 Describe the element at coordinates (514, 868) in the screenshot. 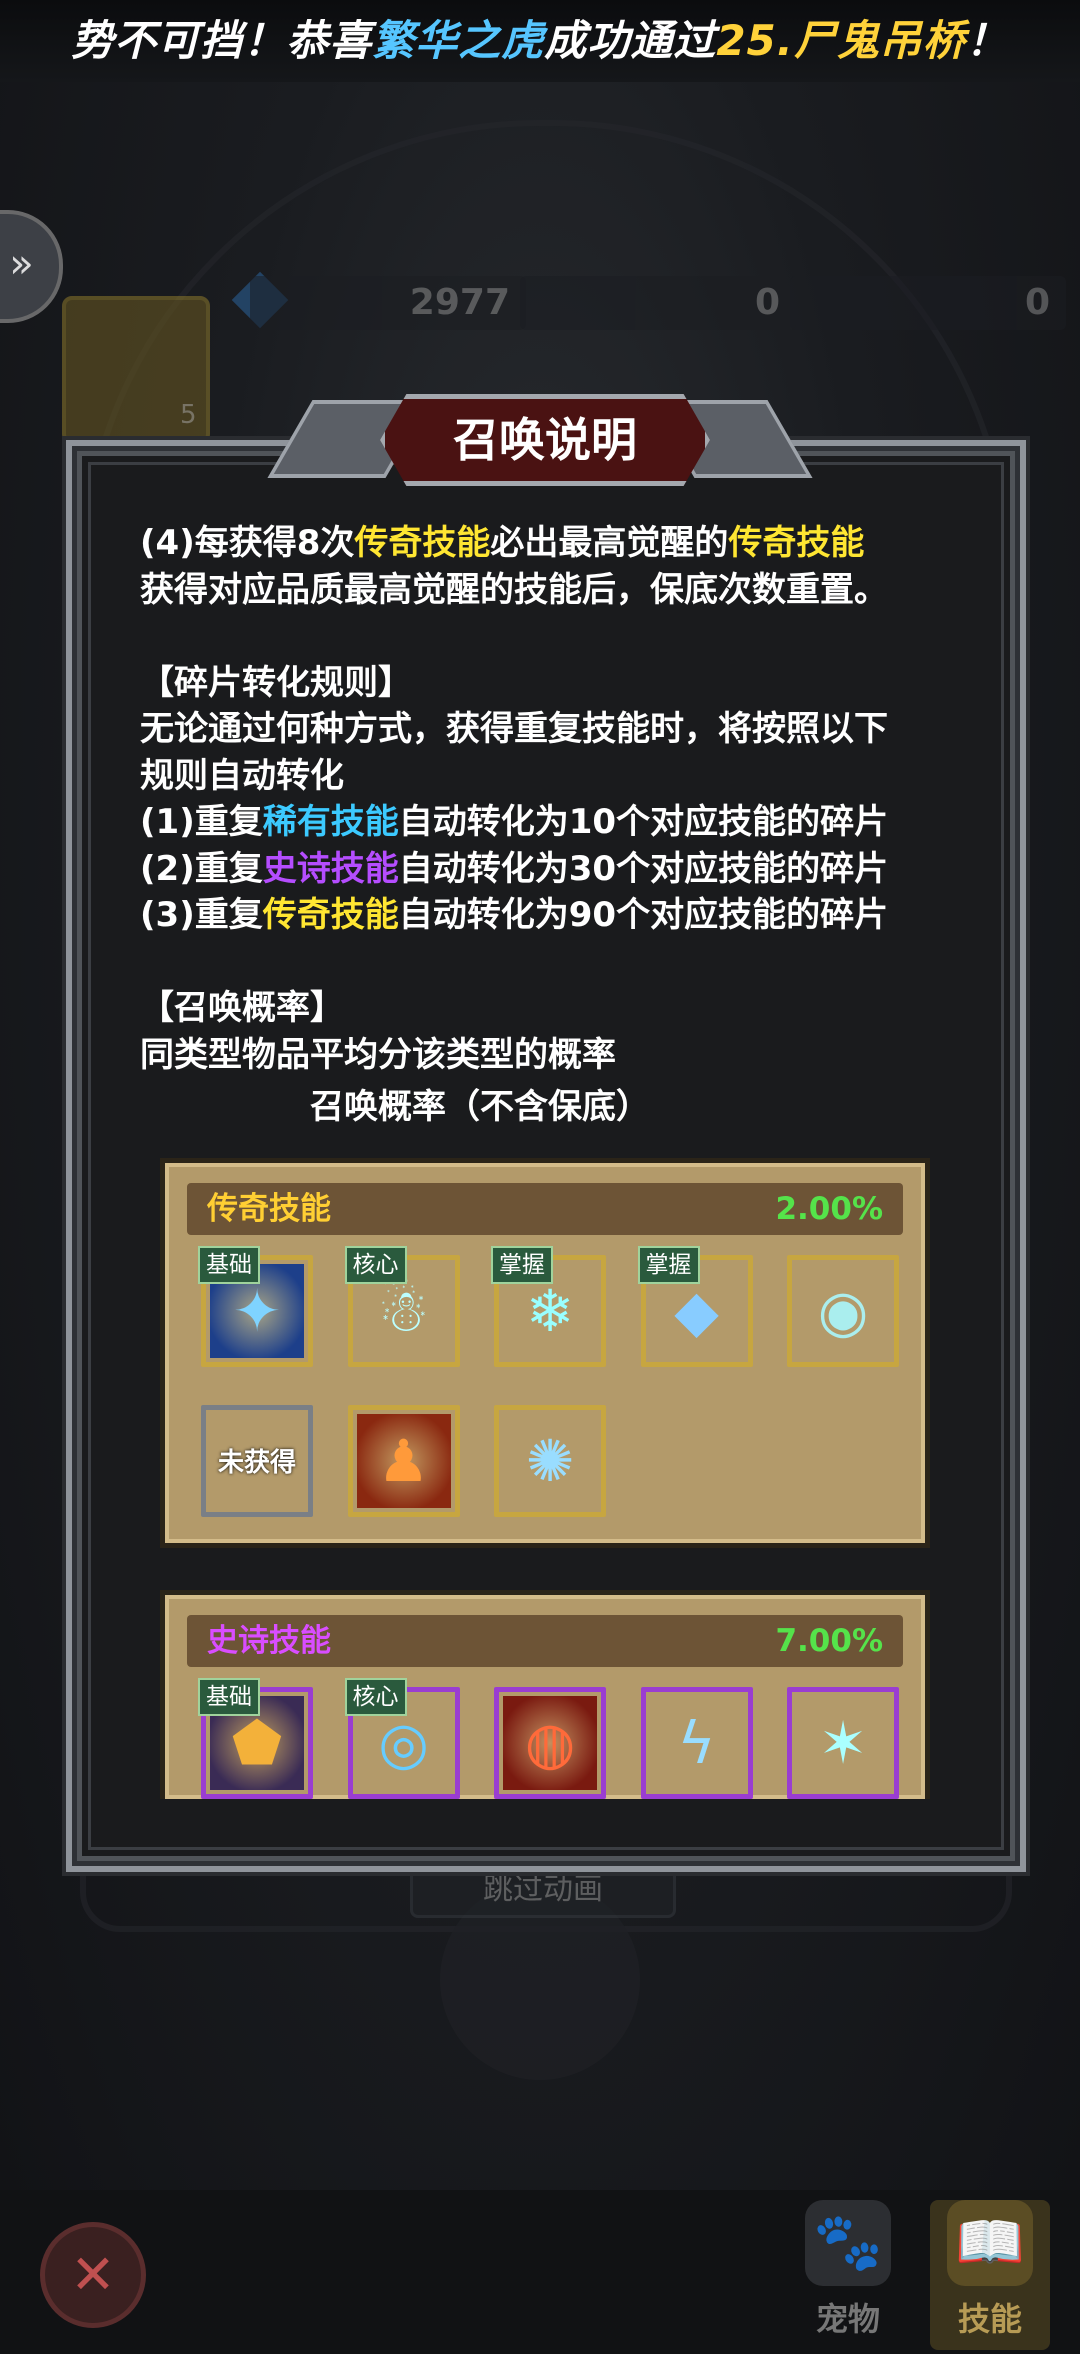

I see `fragment-rule-epic: (2)重复史诗技能自动转化为30个对应技能的碎片` at that location.